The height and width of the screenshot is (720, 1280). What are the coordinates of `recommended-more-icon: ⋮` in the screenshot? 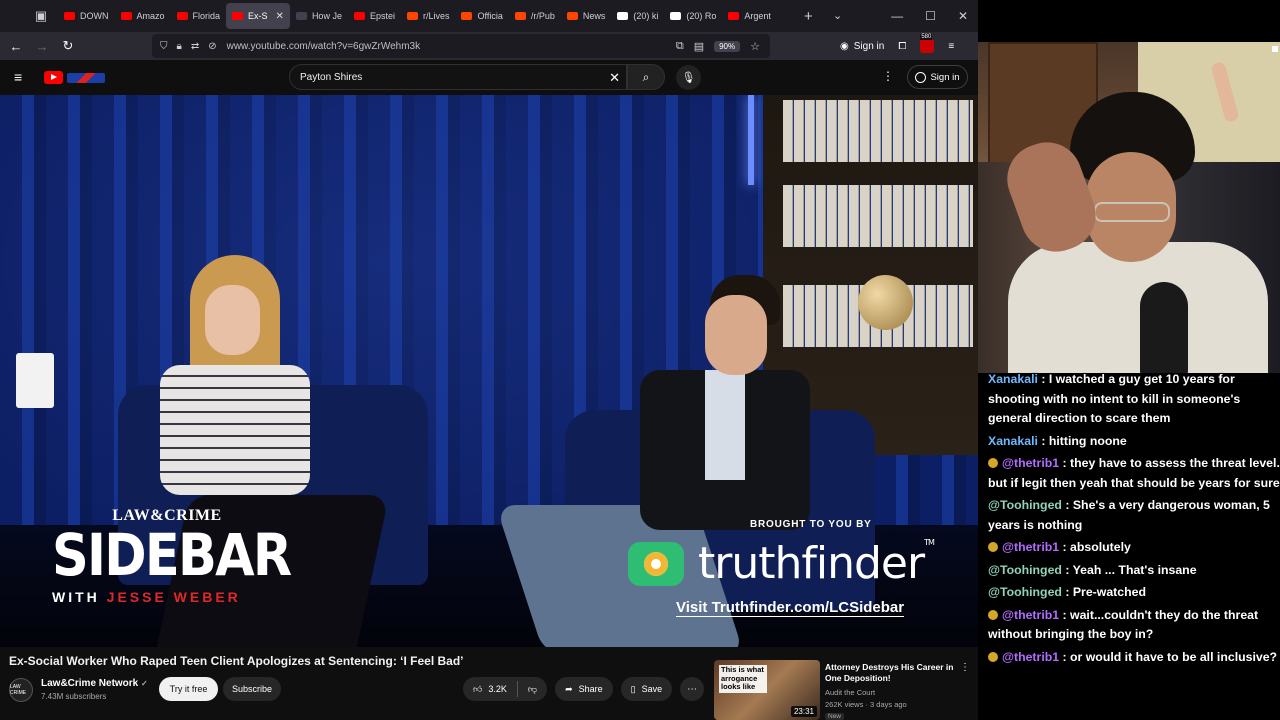 It's located at (965, 667).